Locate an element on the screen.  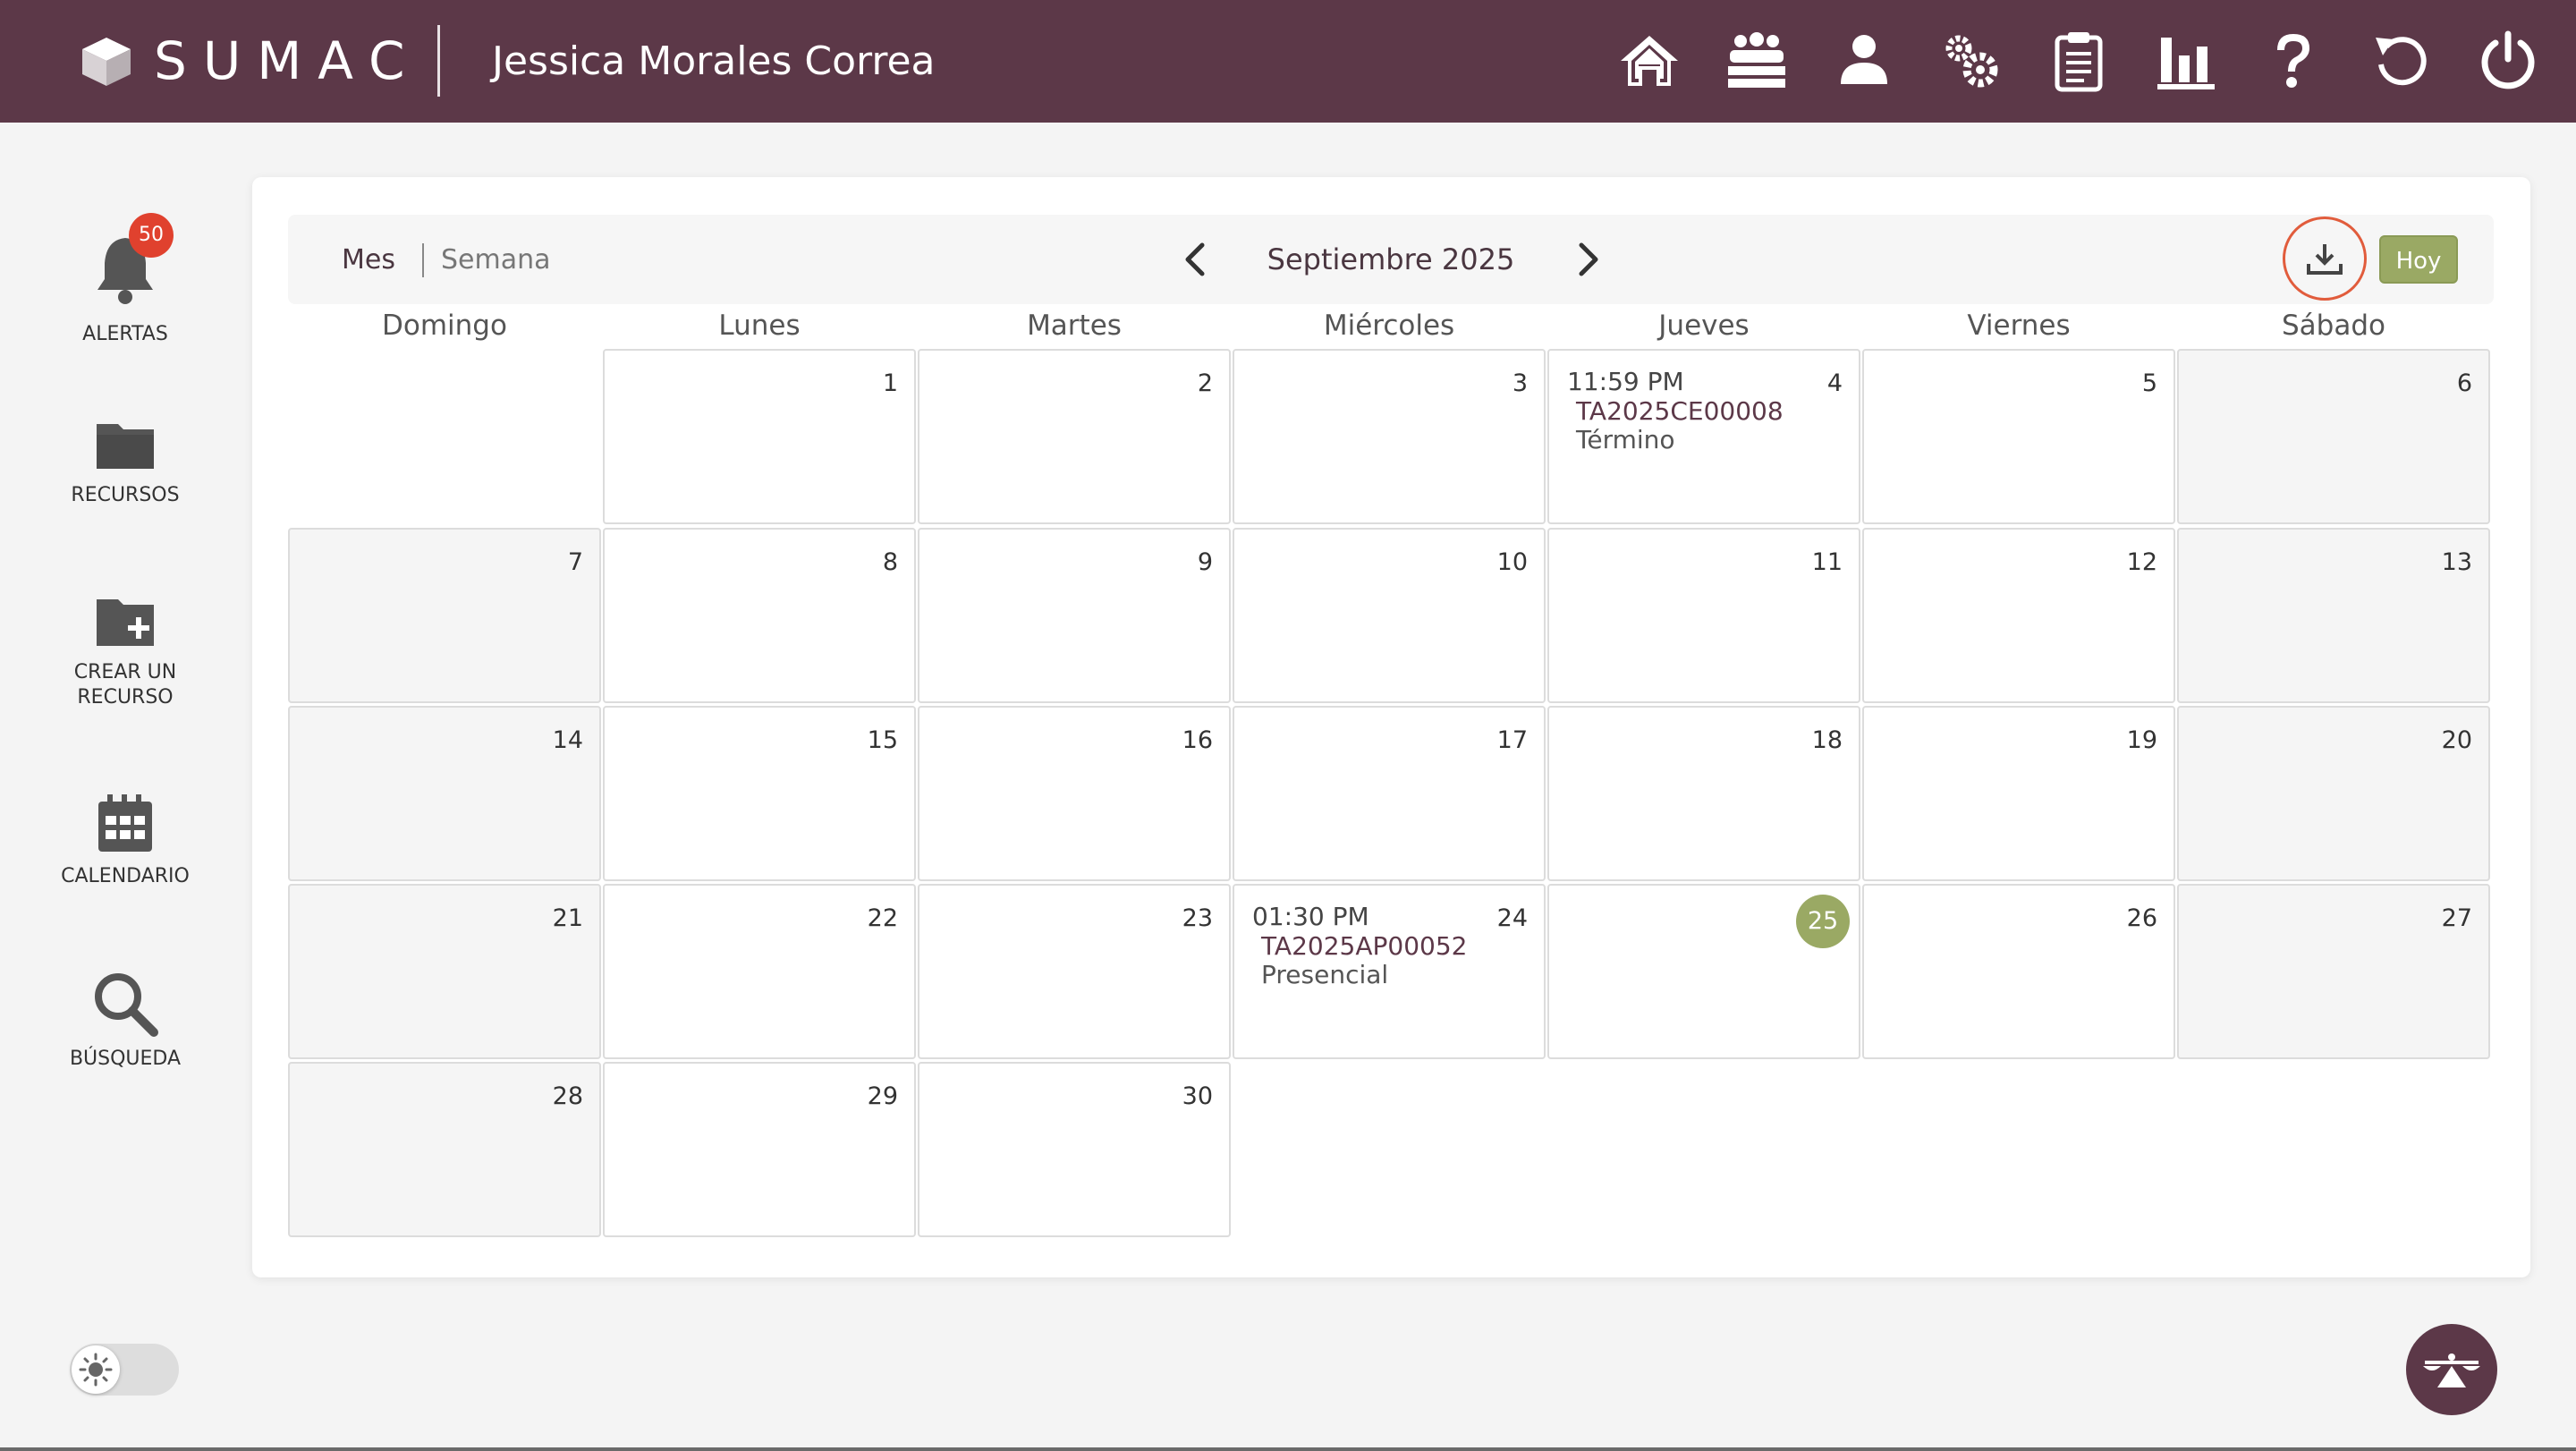
sun-icon is located at coordinates (96, 1370).